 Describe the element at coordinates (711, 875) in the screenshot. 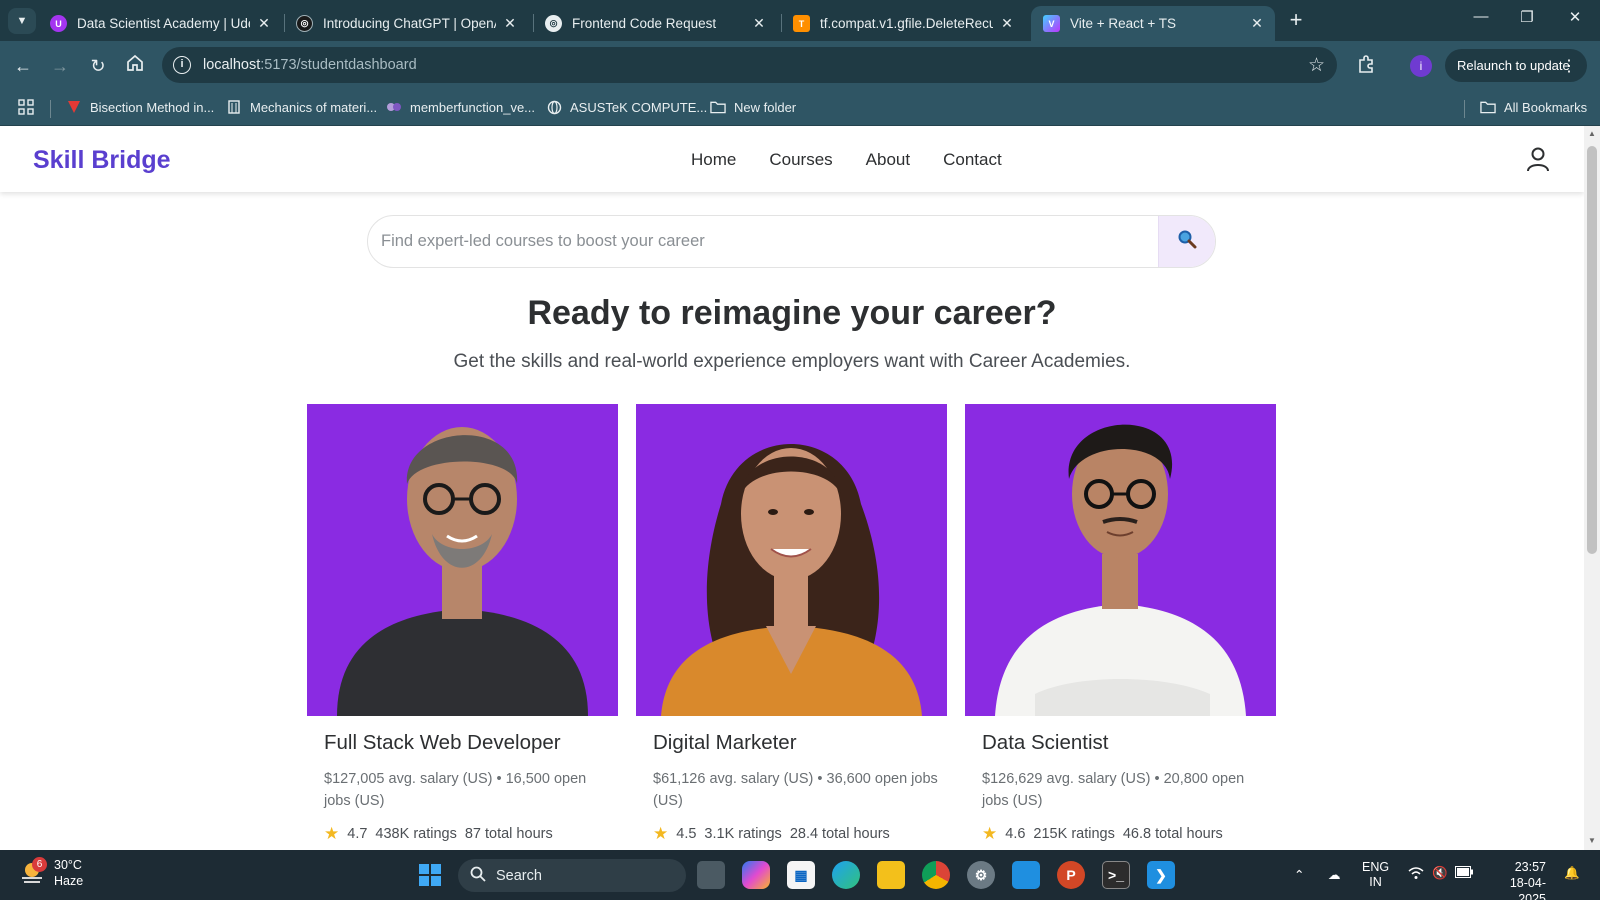

I see `task-view-icon` at that location.